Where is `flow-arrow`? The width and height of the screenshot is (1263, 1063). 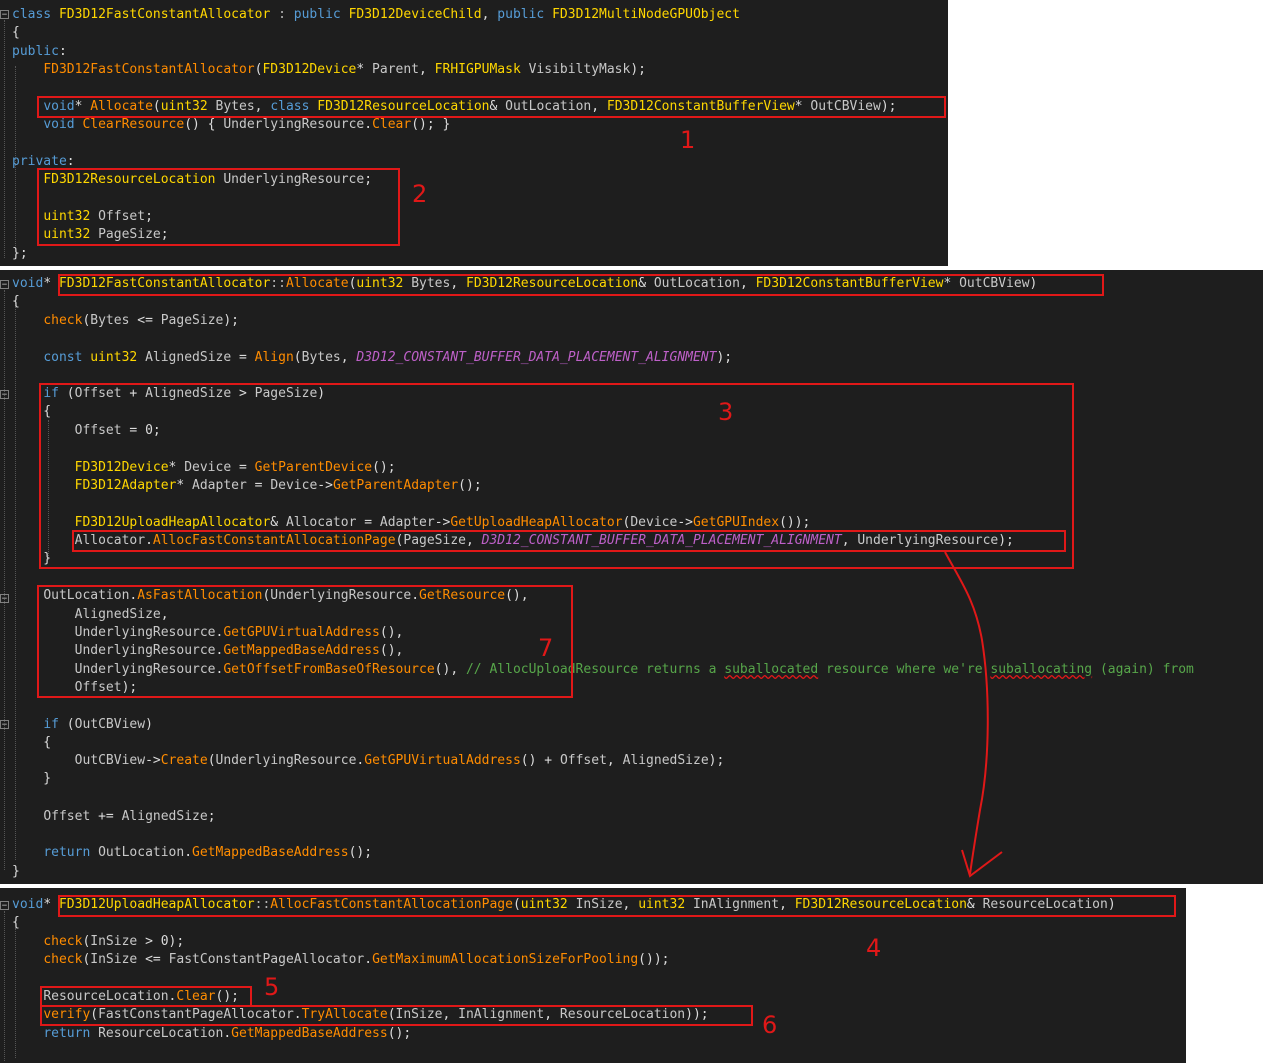
flow-arrow is located at coordinates (973, 714).